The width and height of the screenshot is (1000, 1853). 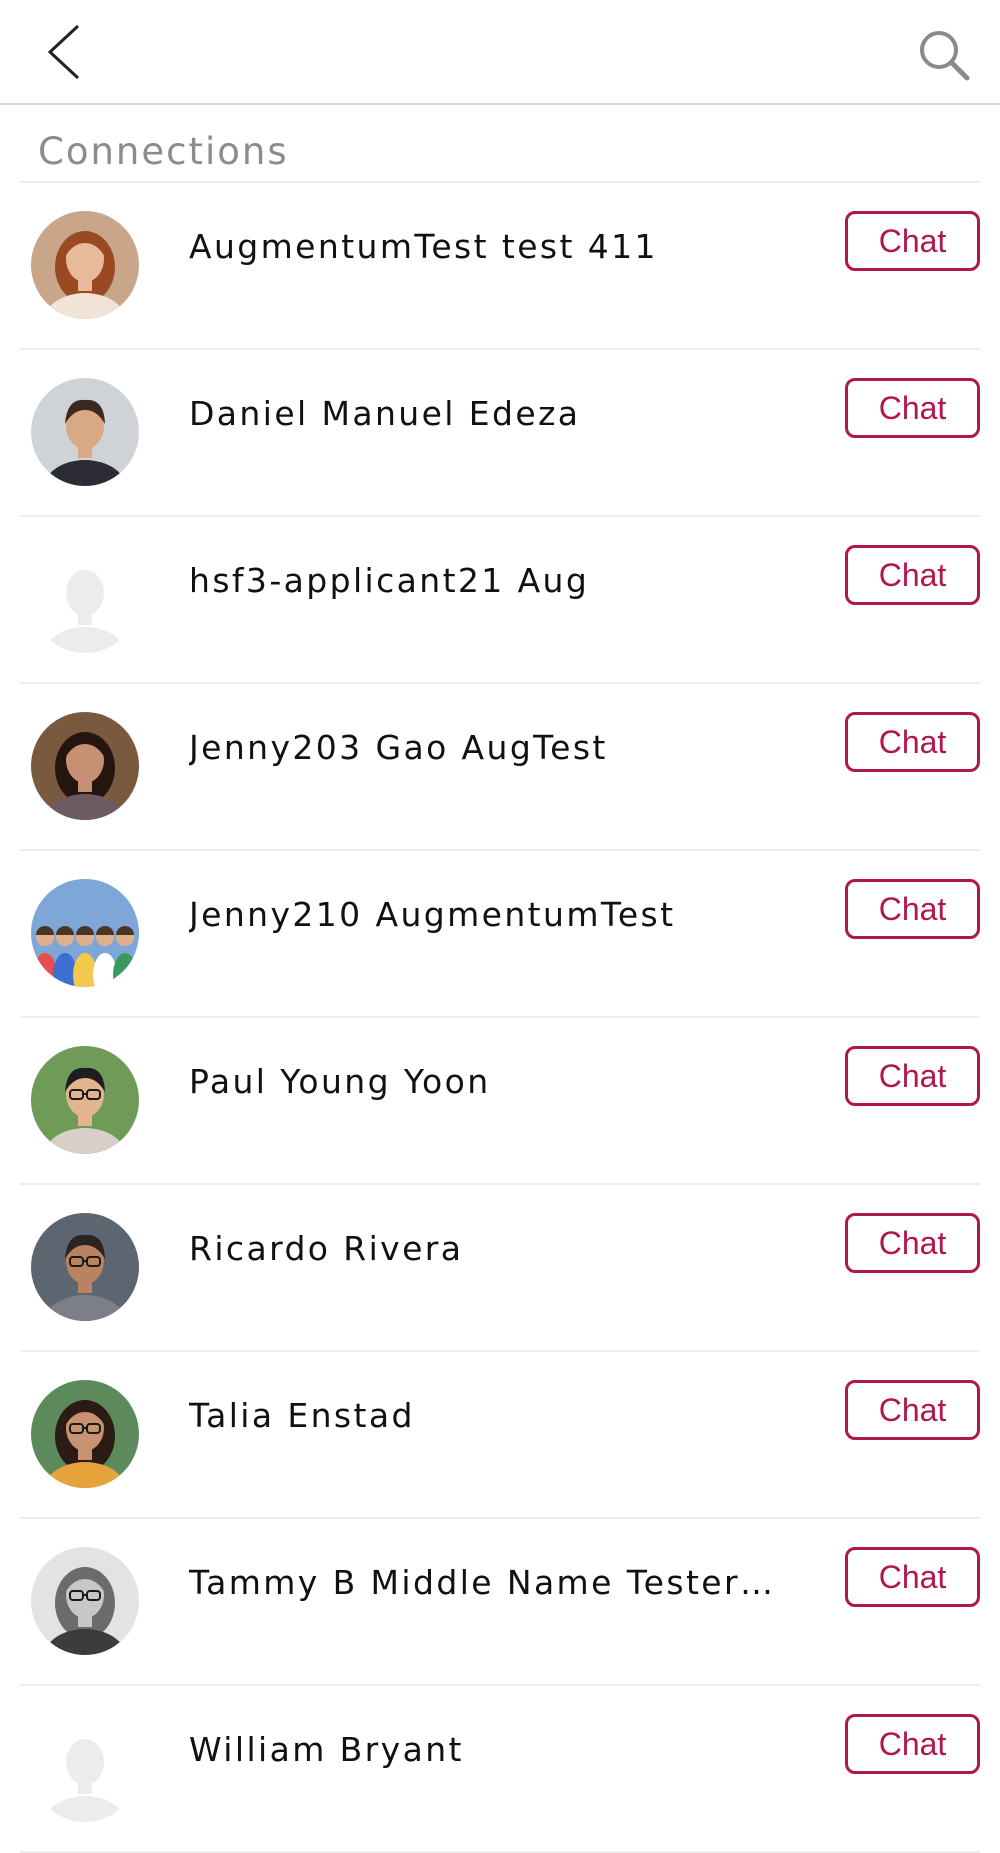 What do you see at coordinates (302, 1415) in the screenshot?
I see `connection-name: Talia Enstad` at bounding box center [302, 1415].